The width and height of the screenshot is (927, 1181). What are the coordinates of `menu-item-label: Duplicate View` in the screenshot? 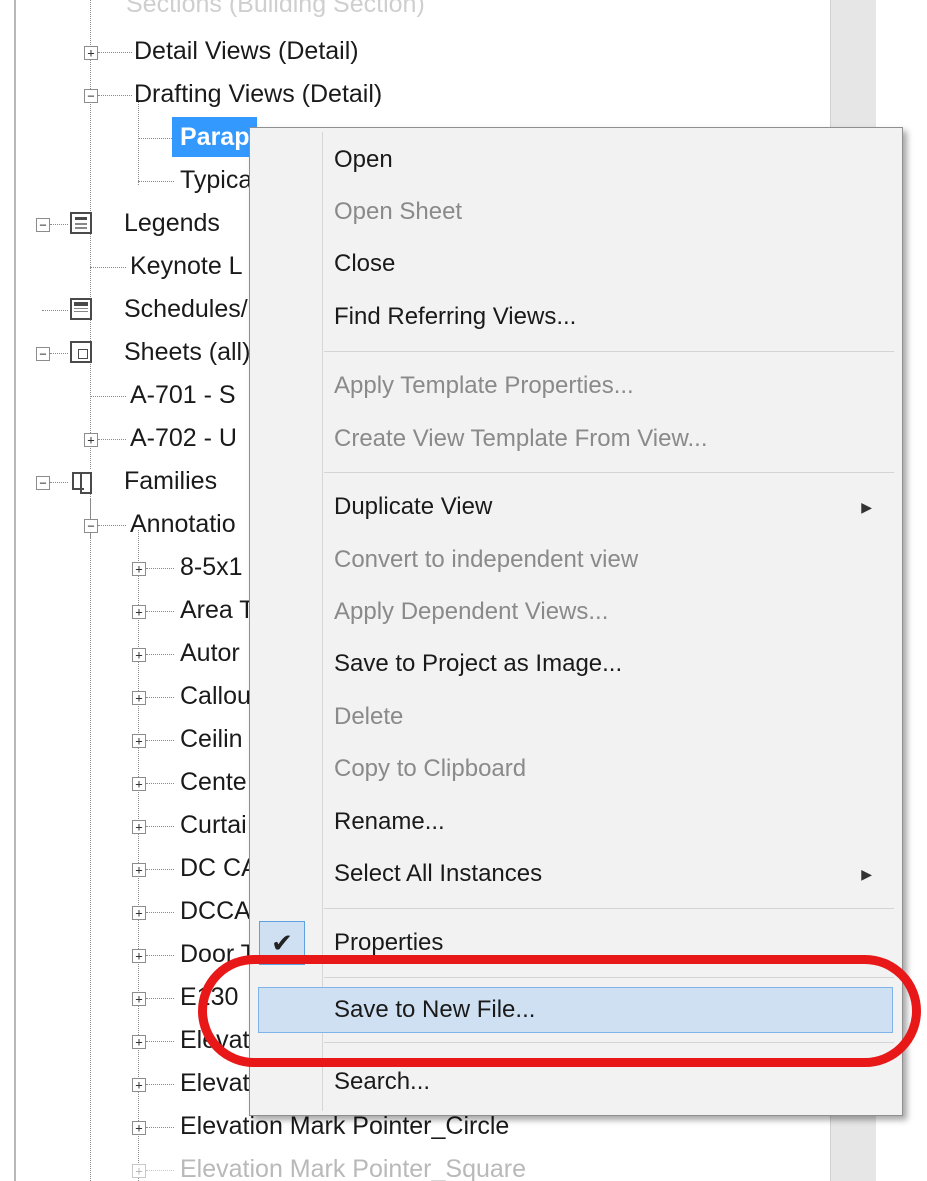 It's located at (413, 506).